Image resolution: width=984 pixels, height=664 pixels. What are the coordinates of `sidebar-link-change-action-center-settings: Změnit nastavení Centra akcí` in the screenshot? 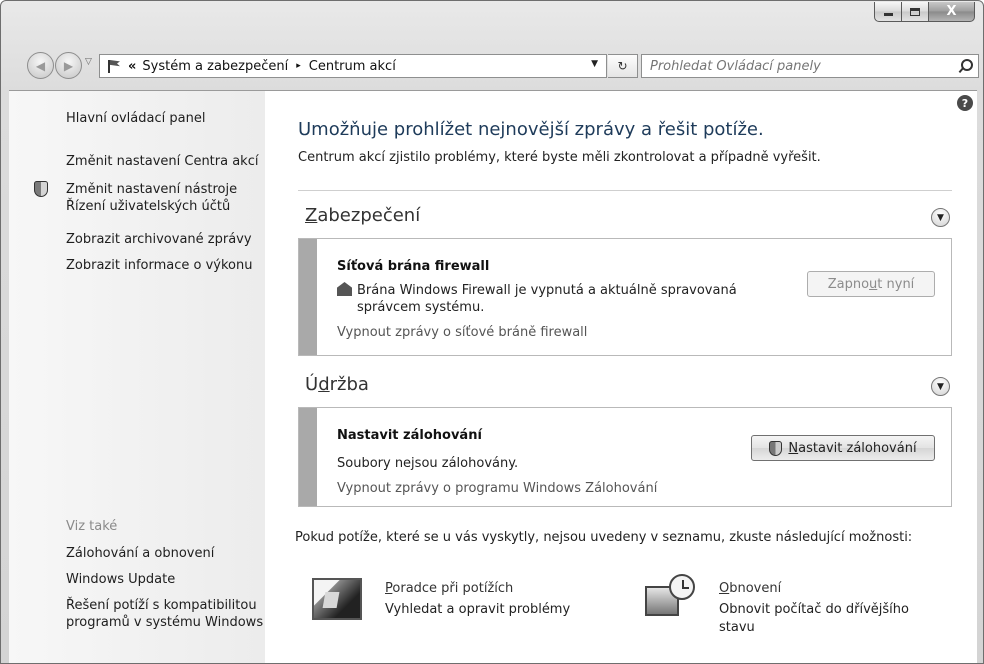 It's located at (162, 161).